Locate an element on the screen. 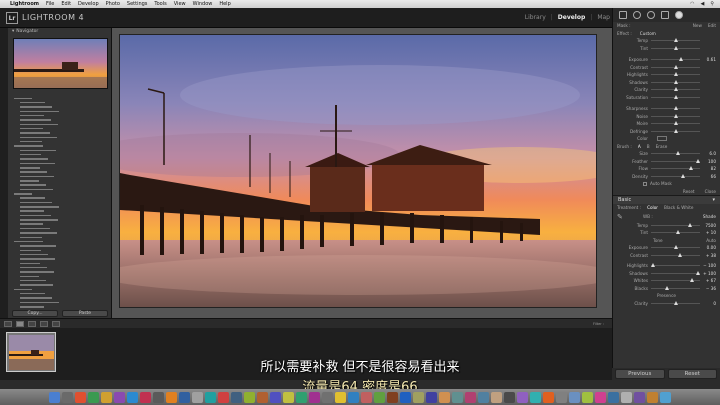 Image resolution: width=720 pixels, height=405 pixels. menu-view: View is located at coordinates (180, 4).